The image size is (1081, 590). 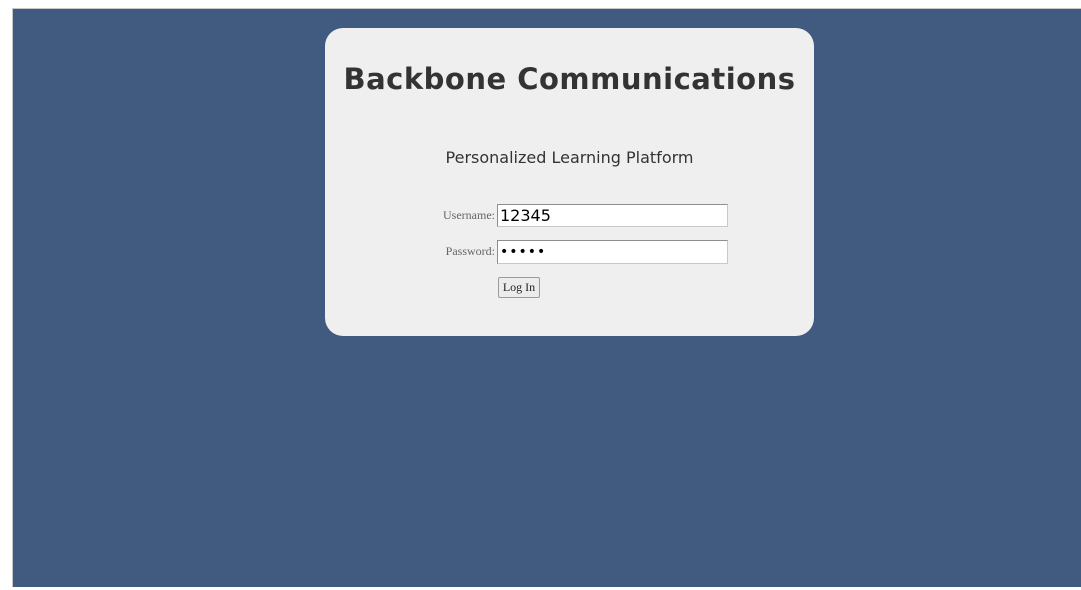 What do you see at coordinates (612, 215) in the screenshot?
I see `username-input` at bounding box center [612, 215].